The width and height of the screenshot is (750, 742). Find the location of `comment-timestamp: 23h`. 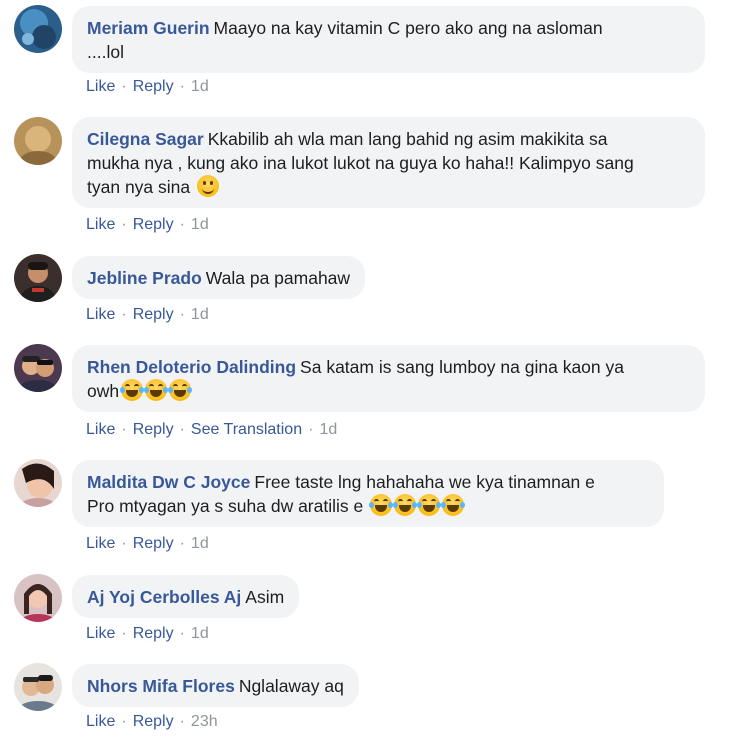

comment-timestamp: 23h is located at coordinates (204, 721).